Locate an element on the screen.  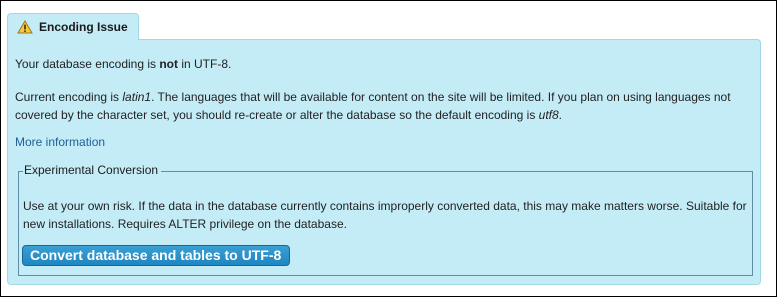
target-encoding-value: utf8 is located at coordinates (548, 115).